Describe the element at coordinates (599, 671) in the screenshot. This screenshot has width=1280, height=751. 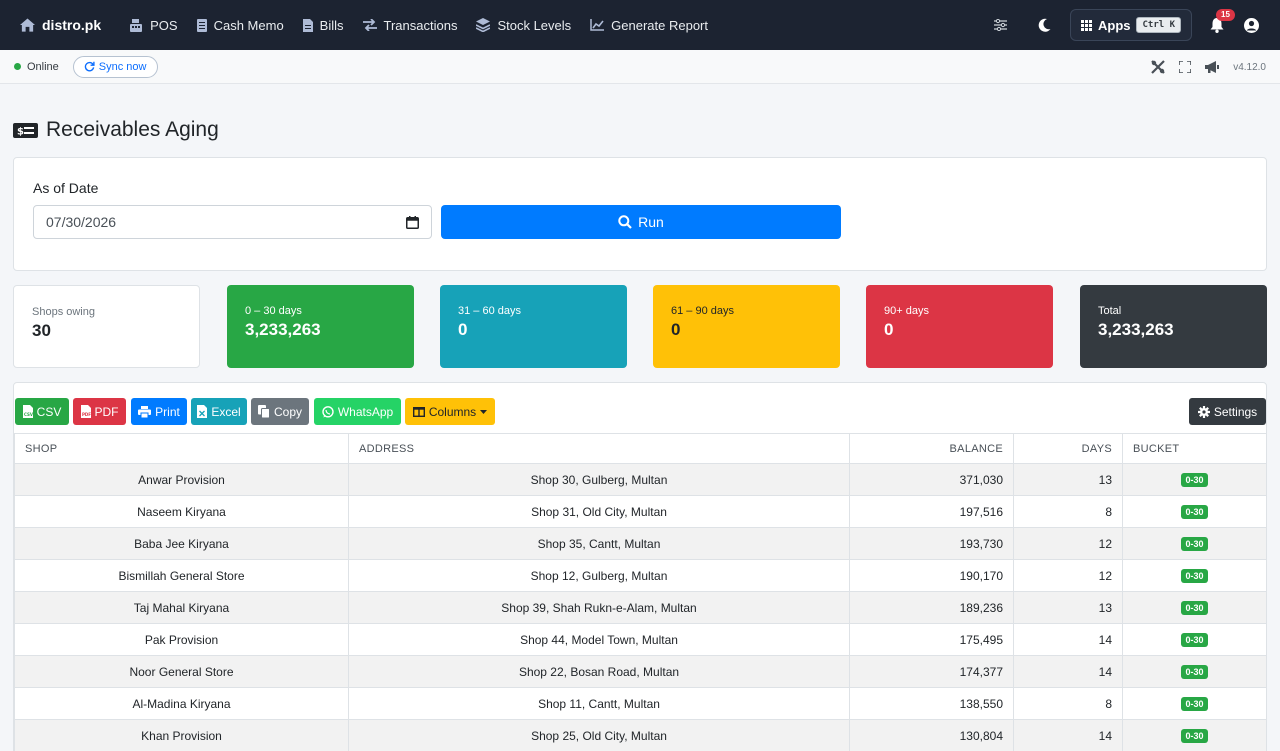
I see `cell-address: Shop 22, Bosan Road, Multan` at that location.